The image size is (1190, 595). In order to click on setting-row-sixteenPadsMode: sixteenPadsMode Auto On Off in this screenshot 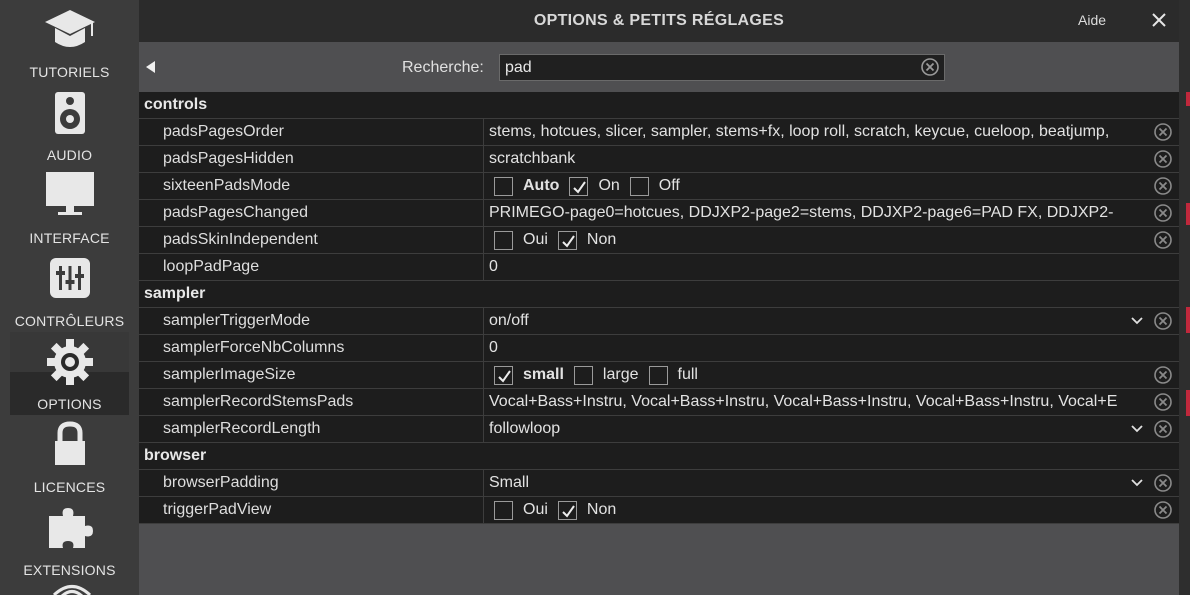, I will do `click(659, 186)`.